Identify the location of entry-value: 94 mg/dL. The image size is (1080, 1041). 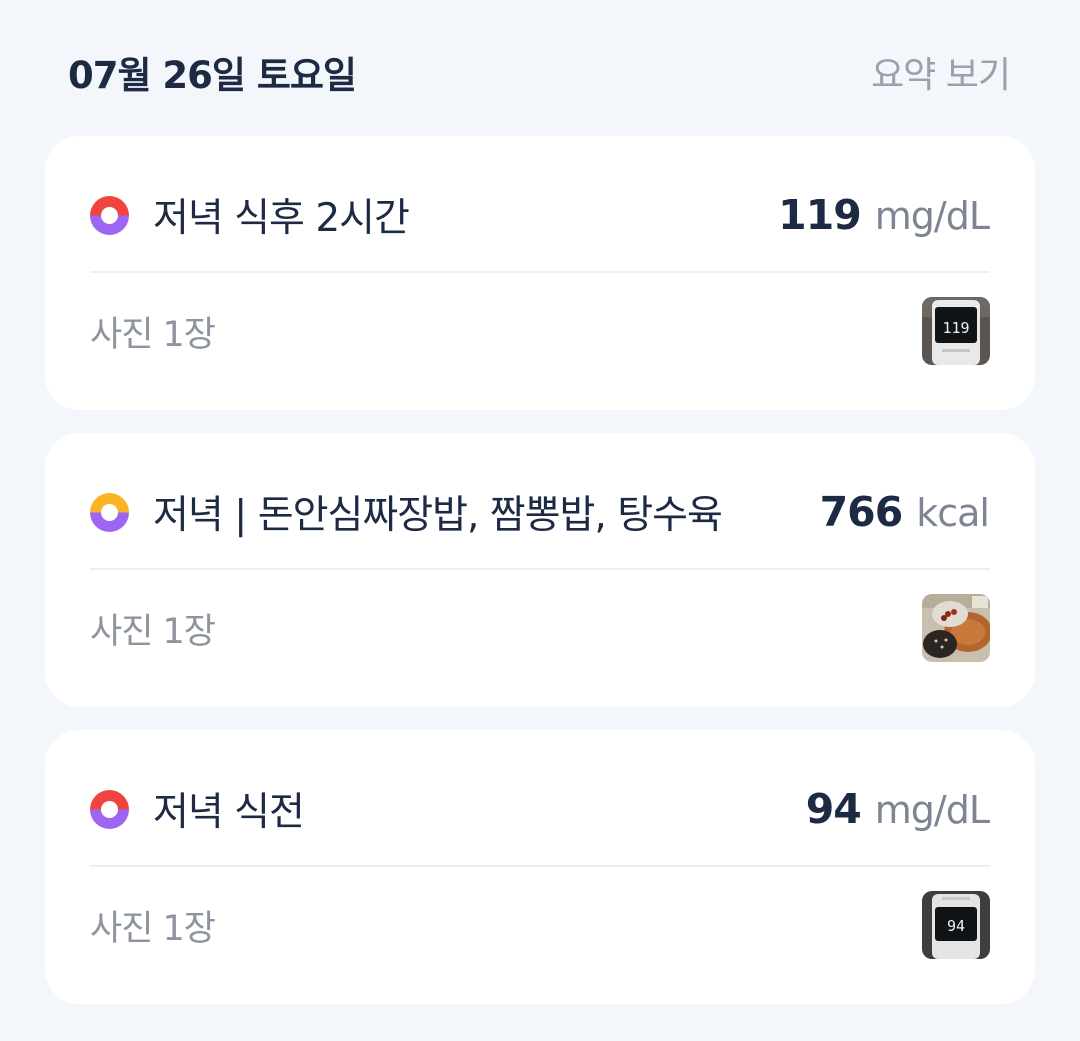
(897, 809).